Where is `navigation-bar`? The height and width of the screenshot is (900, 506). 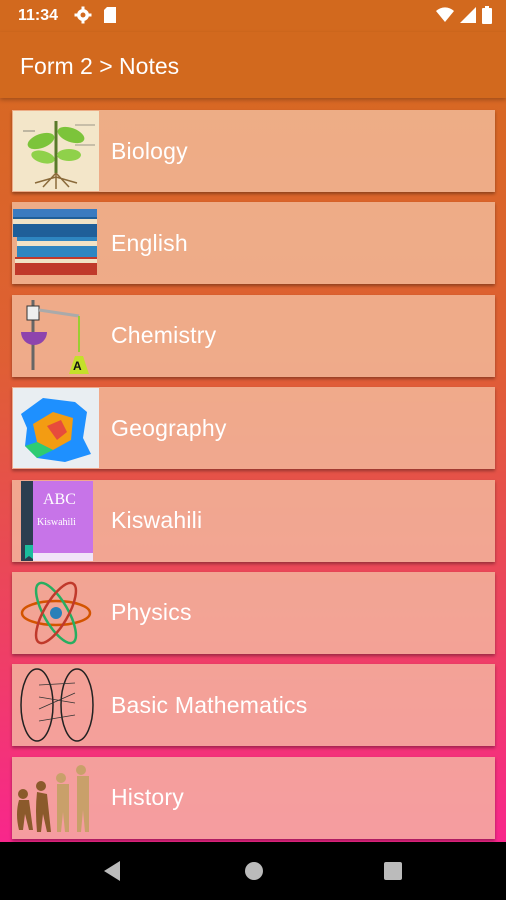 navigation-bar is located at coordinates (253, 871).